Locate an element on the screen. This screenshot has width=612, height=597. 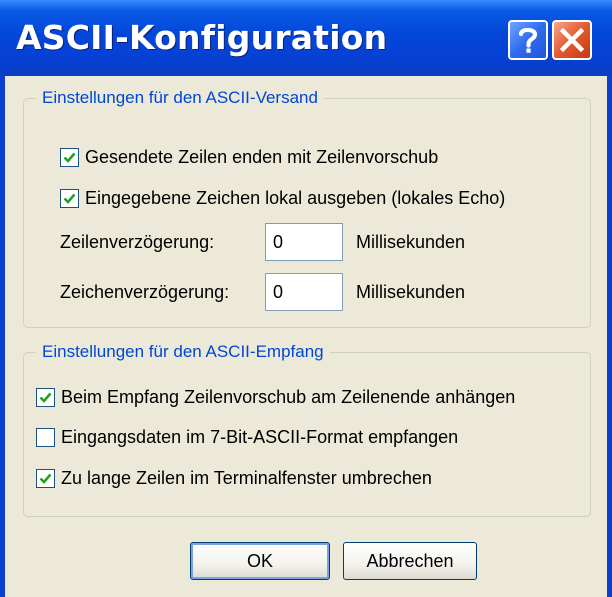
window-title: ASCII-Konfiguration is located at coordinates (202, 37).